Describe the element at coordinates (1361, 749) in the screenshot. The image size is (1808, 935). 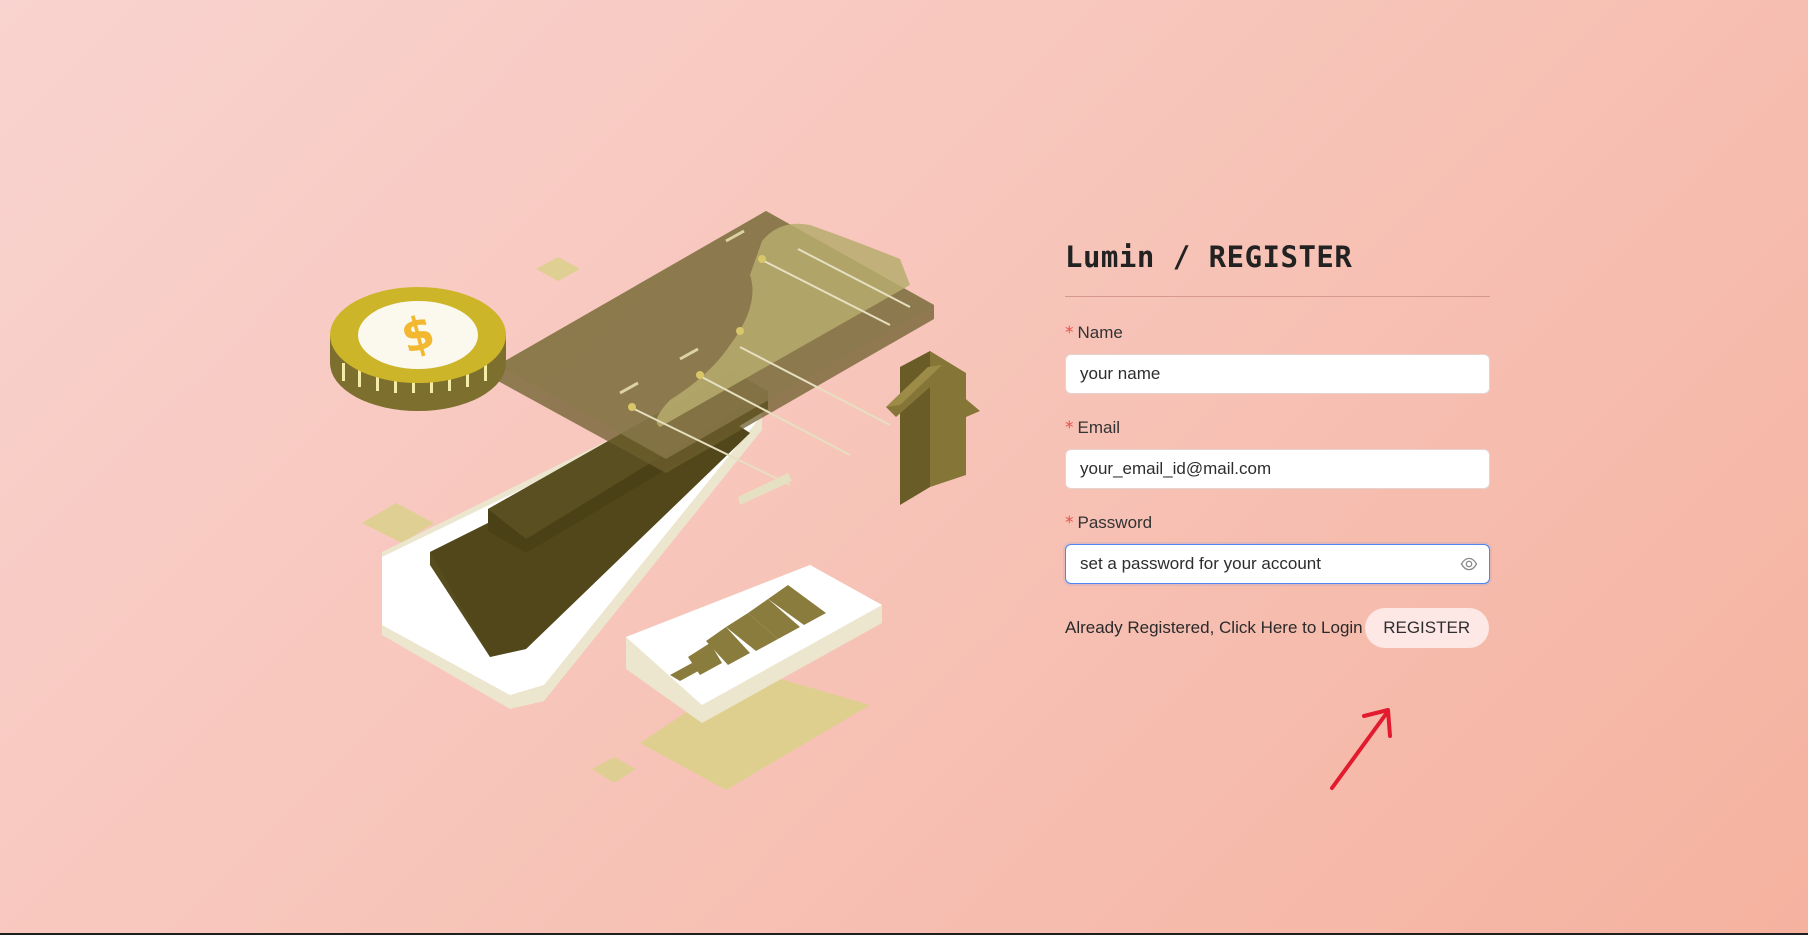
I see `red-arrow-annotation` at that location.